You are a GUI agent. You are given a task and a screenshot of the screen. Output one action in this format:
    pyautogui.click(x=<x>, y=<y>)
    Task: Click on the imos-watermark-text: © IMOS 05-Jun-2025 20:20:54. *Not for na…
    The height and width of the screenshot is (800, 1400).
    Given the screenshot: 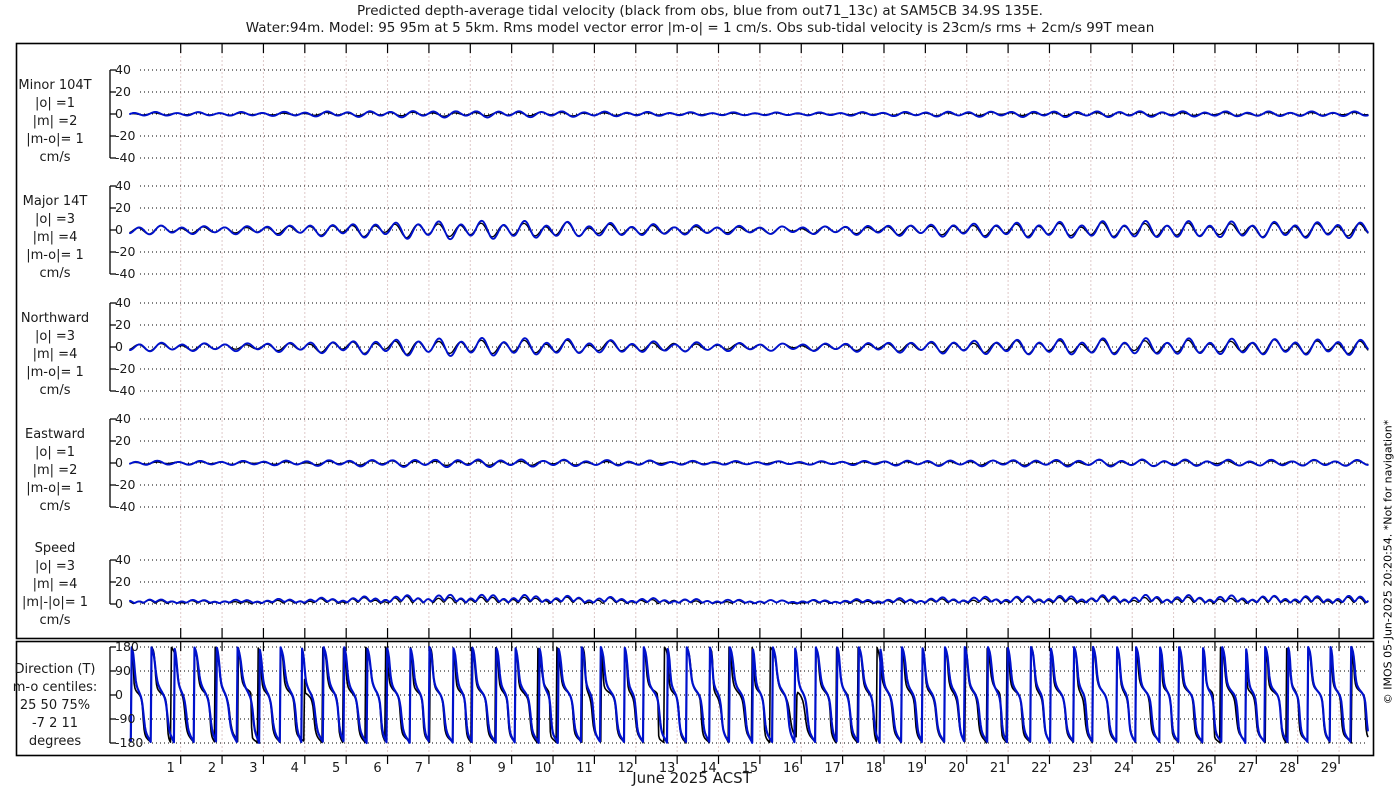 What is the action you would take?
    pyautogui.click(x=1388, y=562)
    